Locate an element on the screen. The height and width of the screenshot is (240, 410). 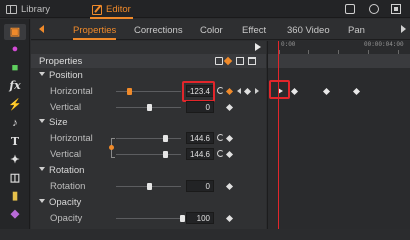
section-size: Size is located at coordinates (148, 122).